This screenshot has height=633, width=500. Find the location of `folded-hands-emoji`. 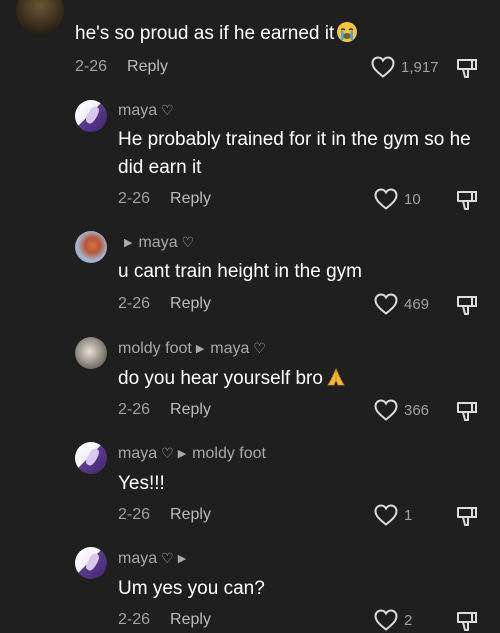

folded-hands-emoji is located at coordinates (336, 377).